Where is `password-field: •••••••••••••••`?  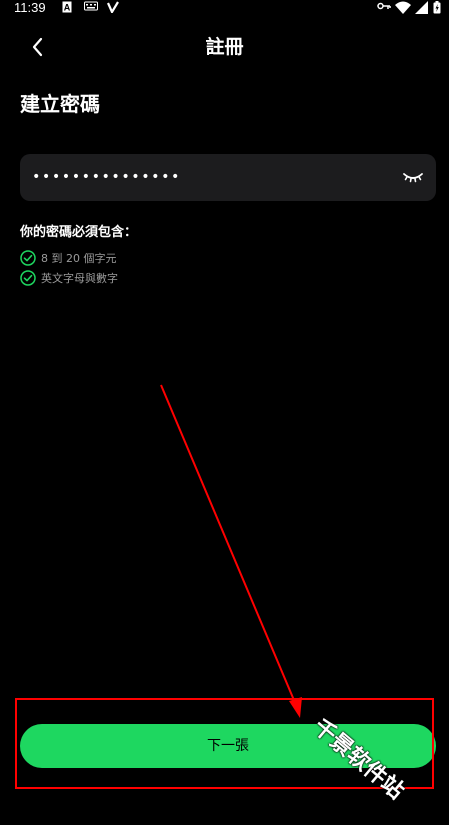
password-field: ••••••••••••••• is located at coordinates (228, 177).